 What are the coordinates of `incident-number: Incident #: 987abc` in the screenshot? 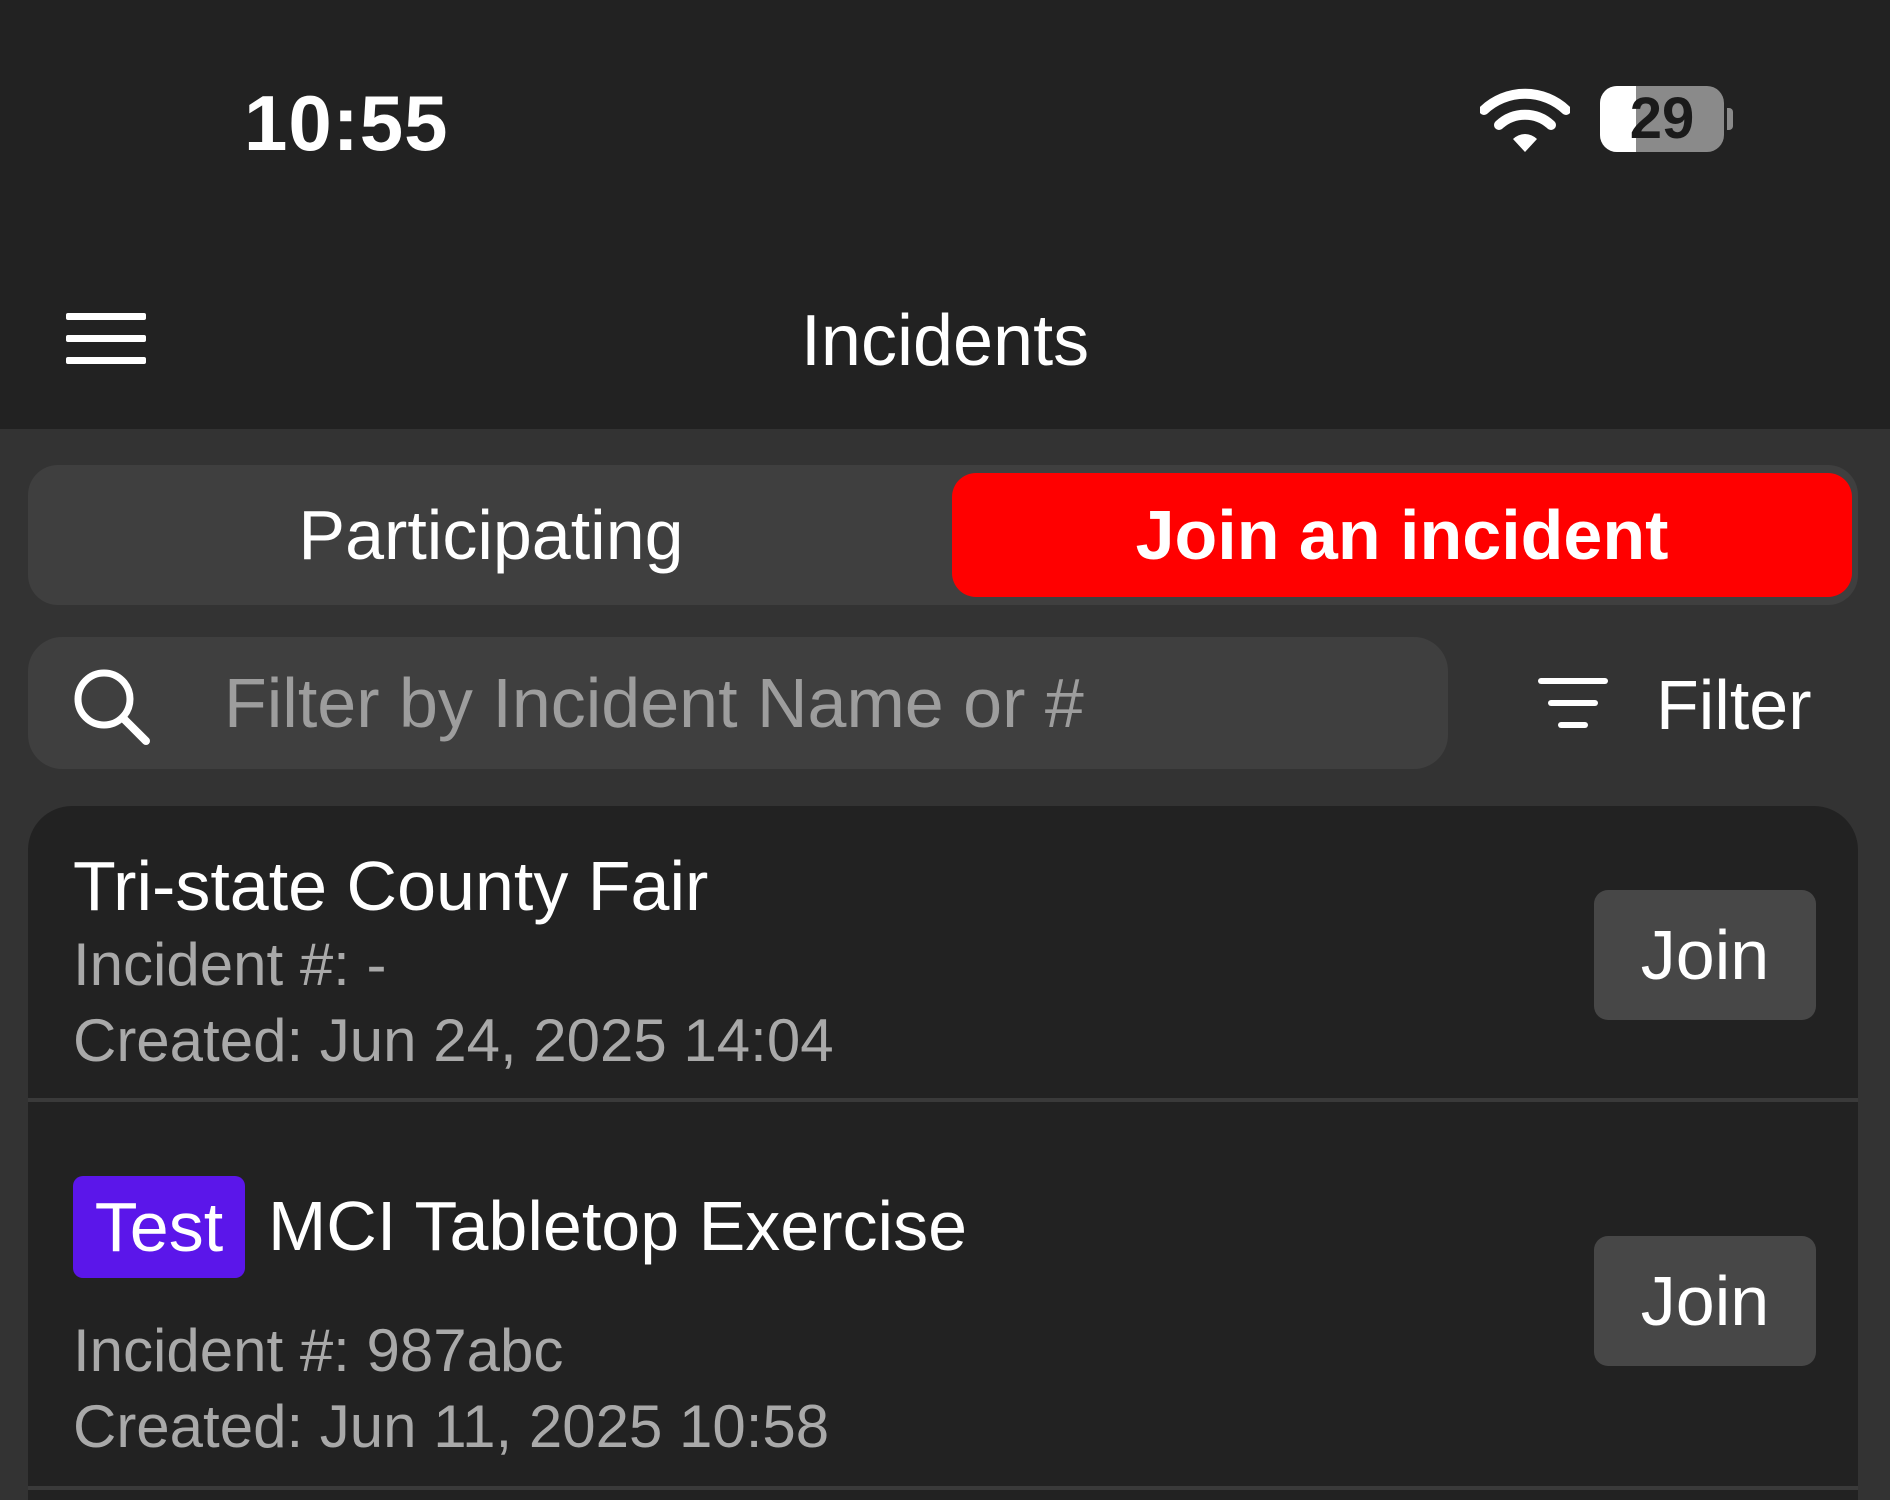 It's located at (318, 1350).